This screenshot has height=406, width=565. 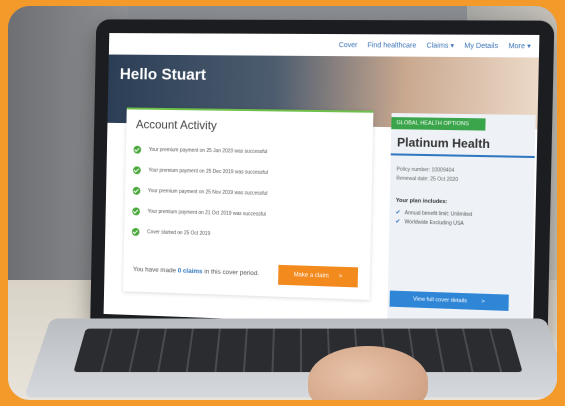 What do you see at coordinates (311, 276) in the screenshot?
I see `make-claim-label: Make a claim` at bounding box center [311, 276].